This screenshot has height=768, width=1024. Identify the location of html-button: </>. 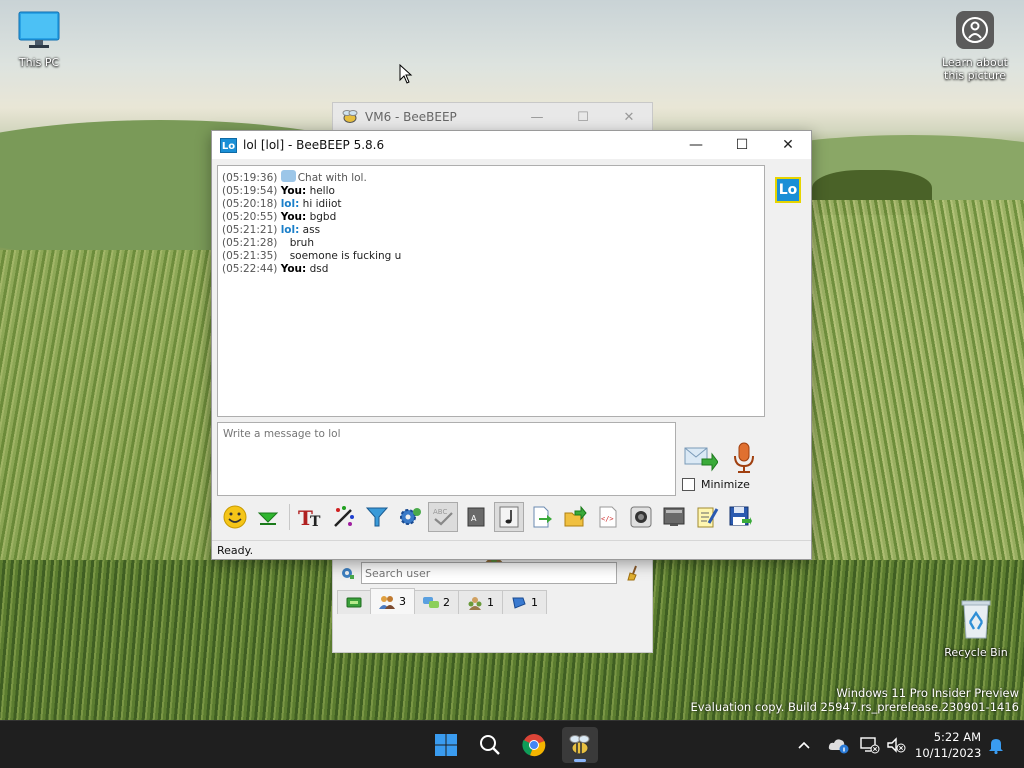
(608, 517).